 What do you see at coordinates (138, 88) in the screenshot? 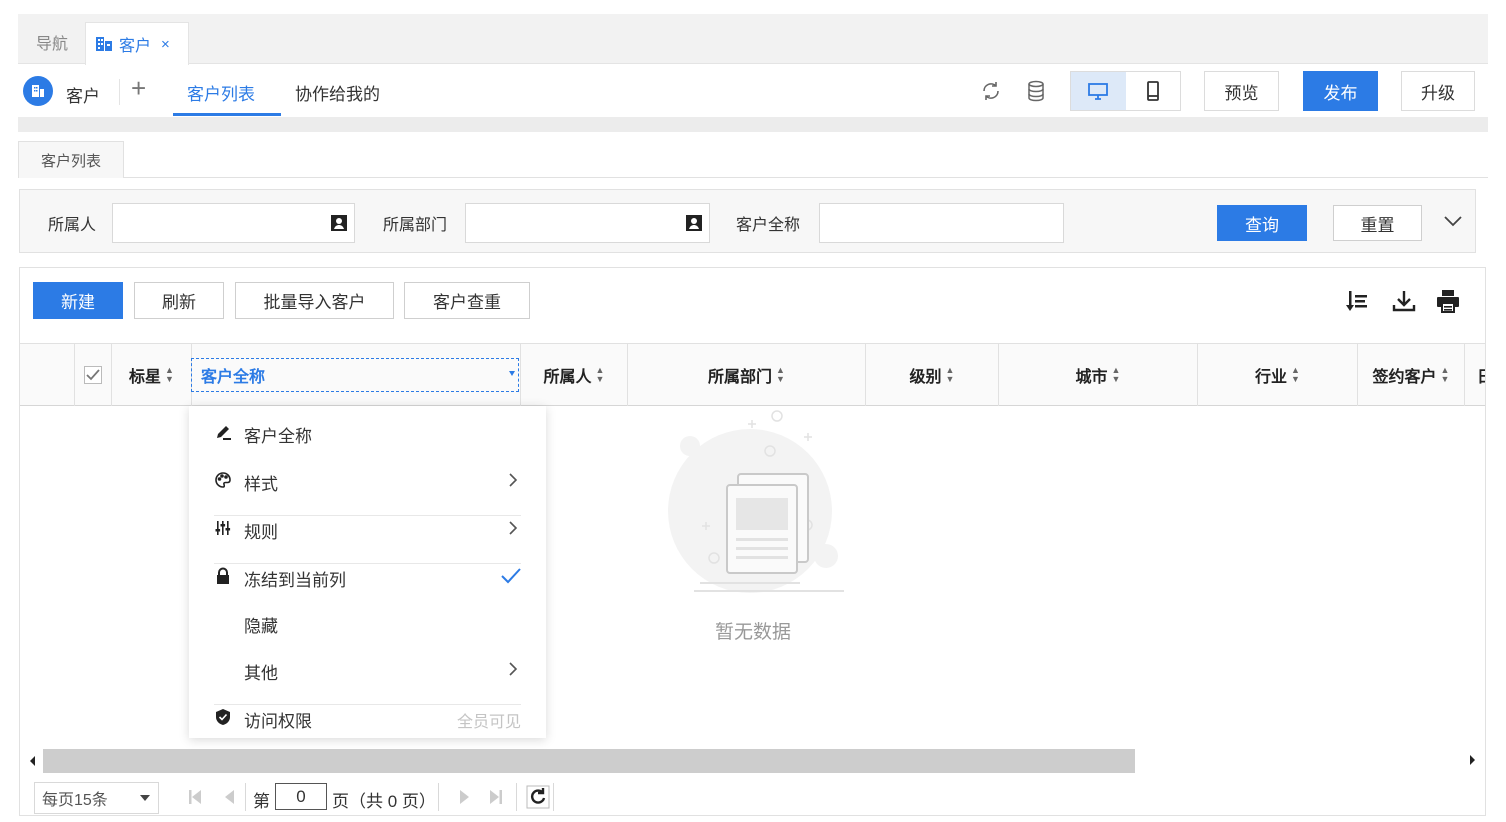
I see `add-icon: +` at bounding box center [138, 88].